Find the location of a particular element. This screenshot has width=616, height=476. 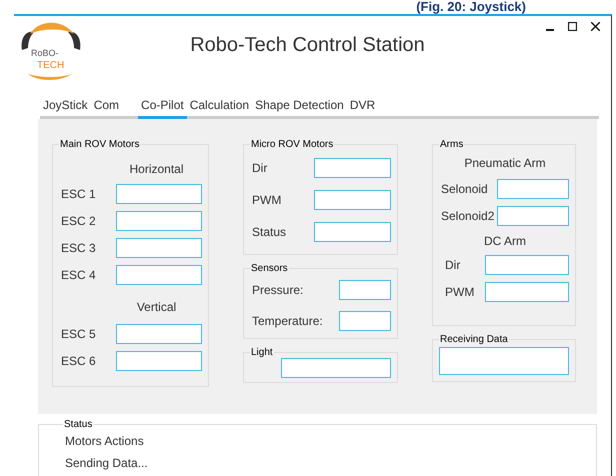

maximize-icon is located at coordinates (572, 26).